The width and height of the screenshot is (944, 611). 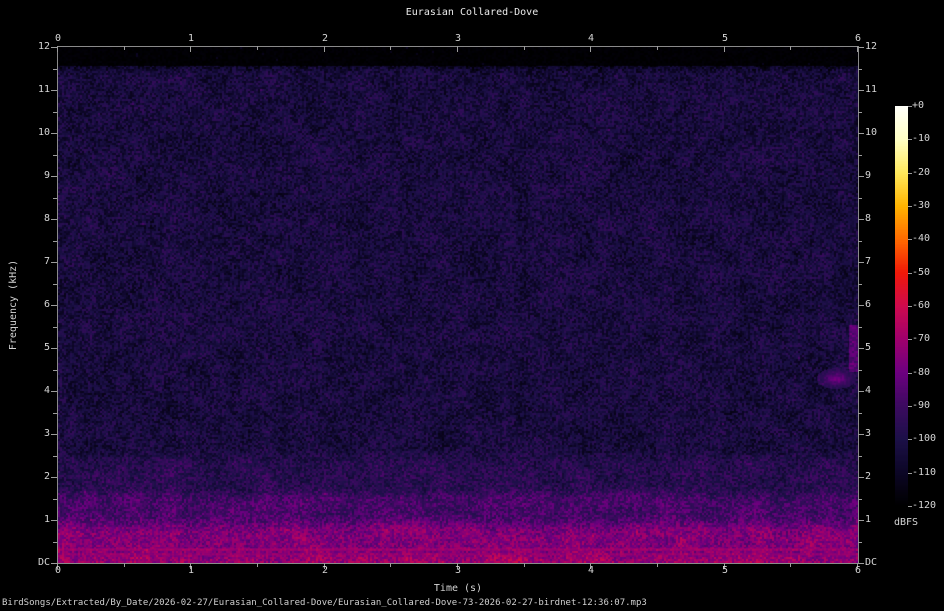 What do you see at coordinates (591, 570) in the screenshot?
I see `time-tick-label-bottom: 4` at bounding box center [591, 570].